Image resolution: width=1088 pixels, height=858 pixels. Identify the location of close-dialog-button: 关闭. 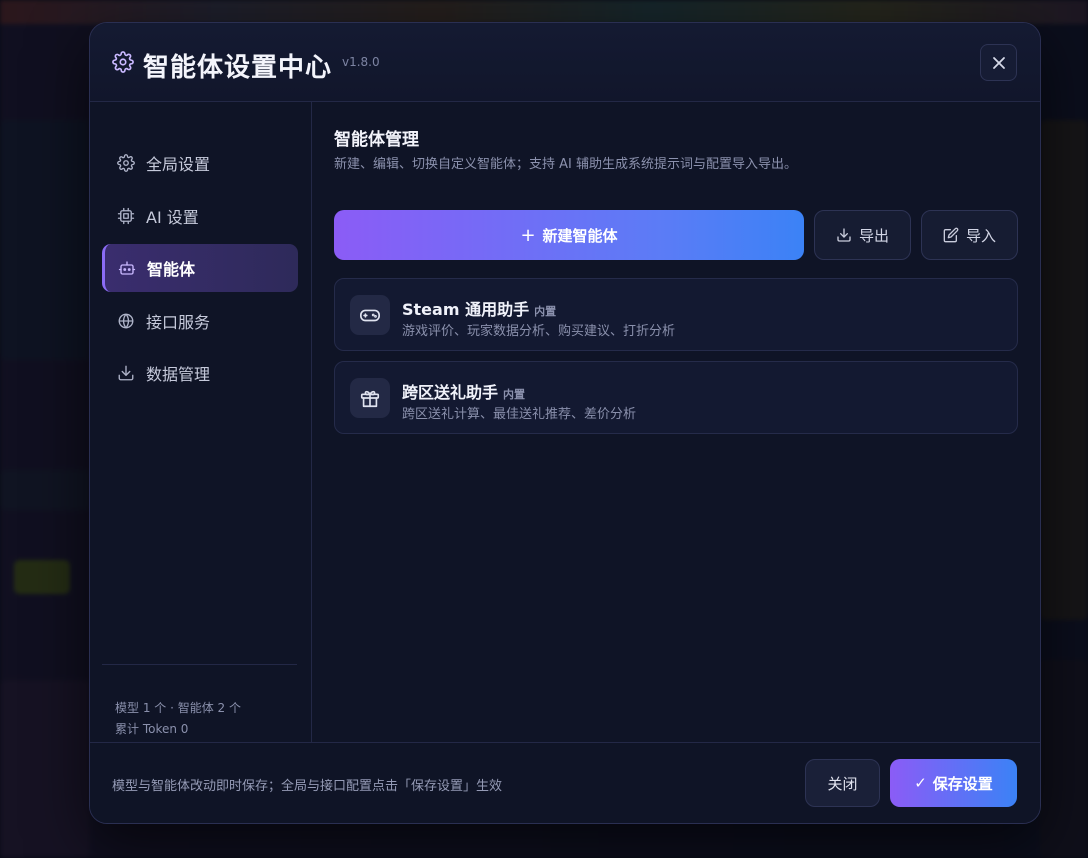
(842, 783).